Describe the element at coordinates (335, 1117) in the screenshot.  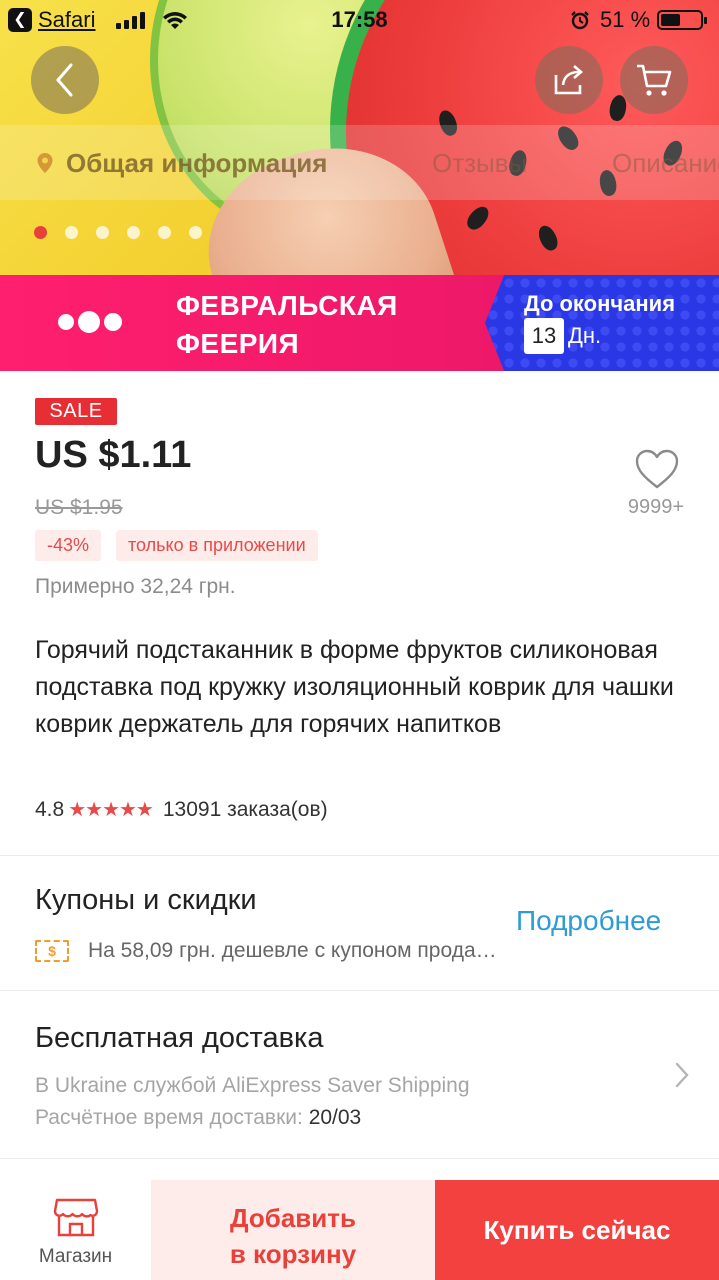
I see `shipping-eta-date: 20/03` at that location.